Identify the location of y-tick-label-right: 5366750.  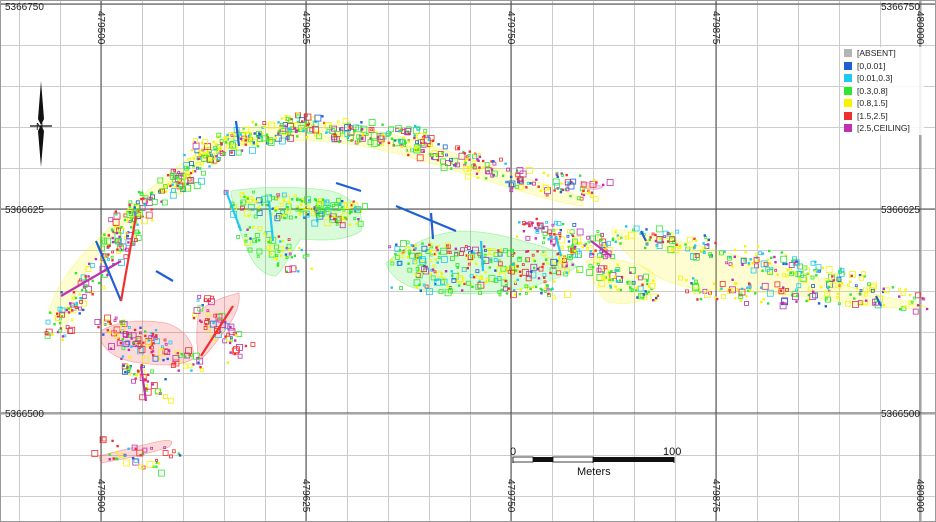
(900, 7).